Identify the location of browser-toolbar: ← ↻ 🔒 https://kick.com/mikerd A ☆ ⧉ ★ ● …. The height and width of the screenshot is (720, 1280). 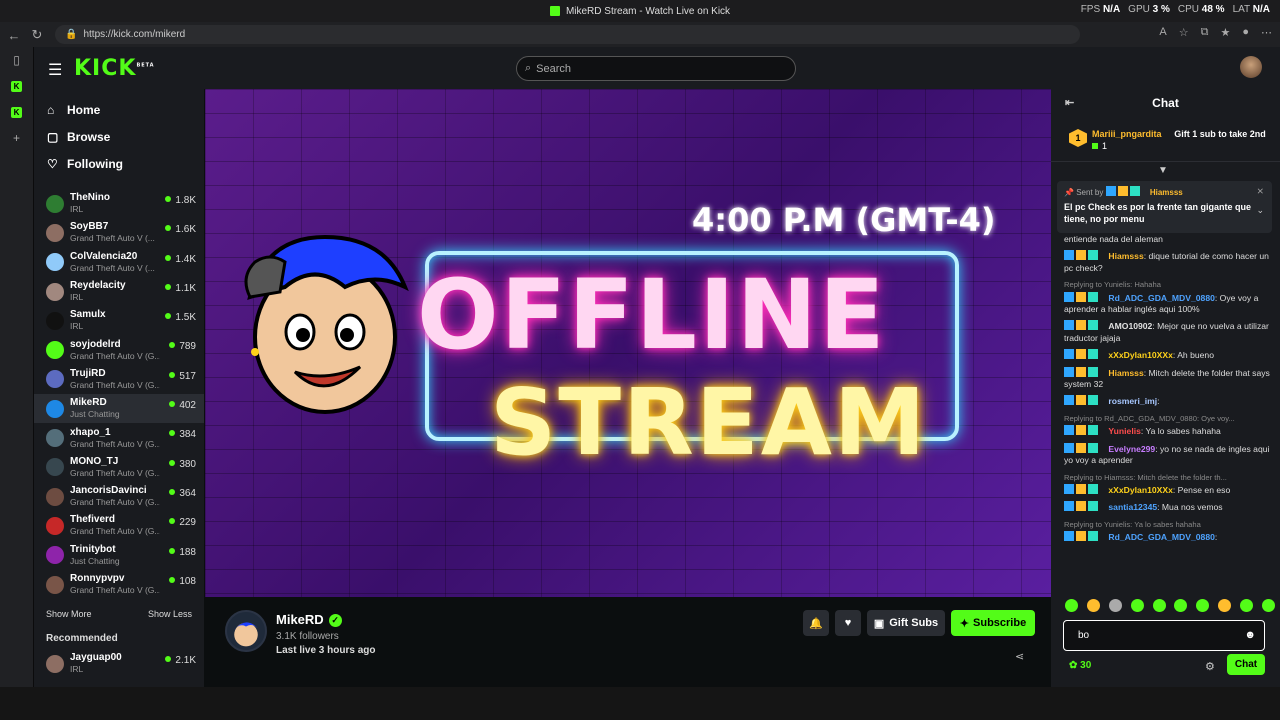
(640, 34).